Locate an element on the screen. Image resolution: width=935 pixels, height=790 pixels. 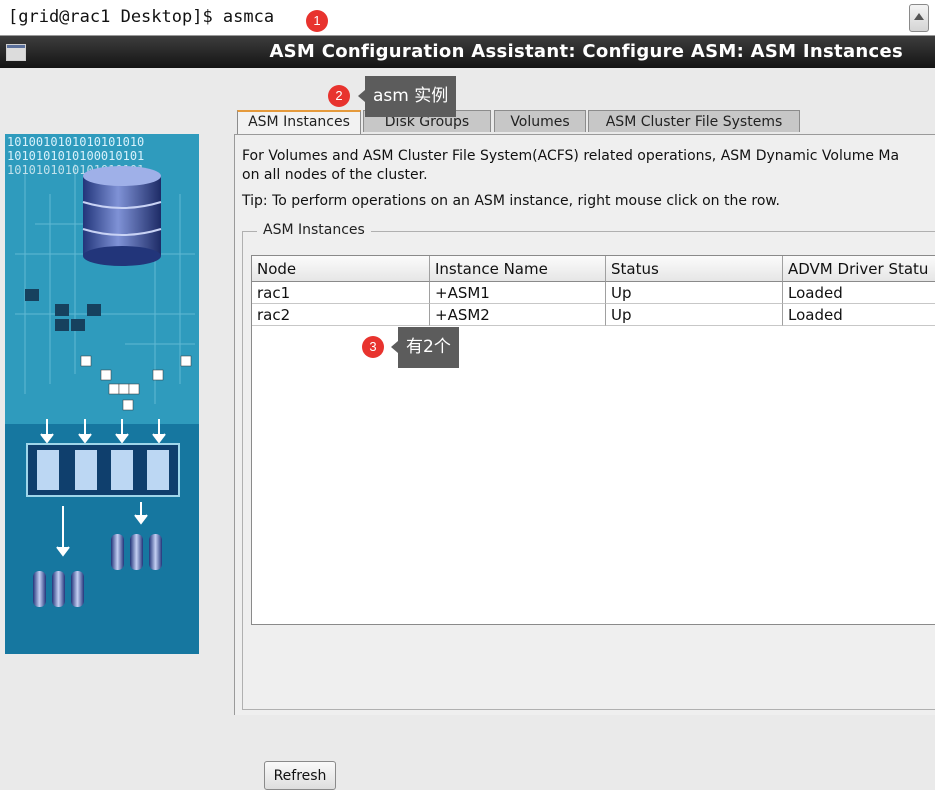
cell-node: rac1 is located at coordinates (341, 293).